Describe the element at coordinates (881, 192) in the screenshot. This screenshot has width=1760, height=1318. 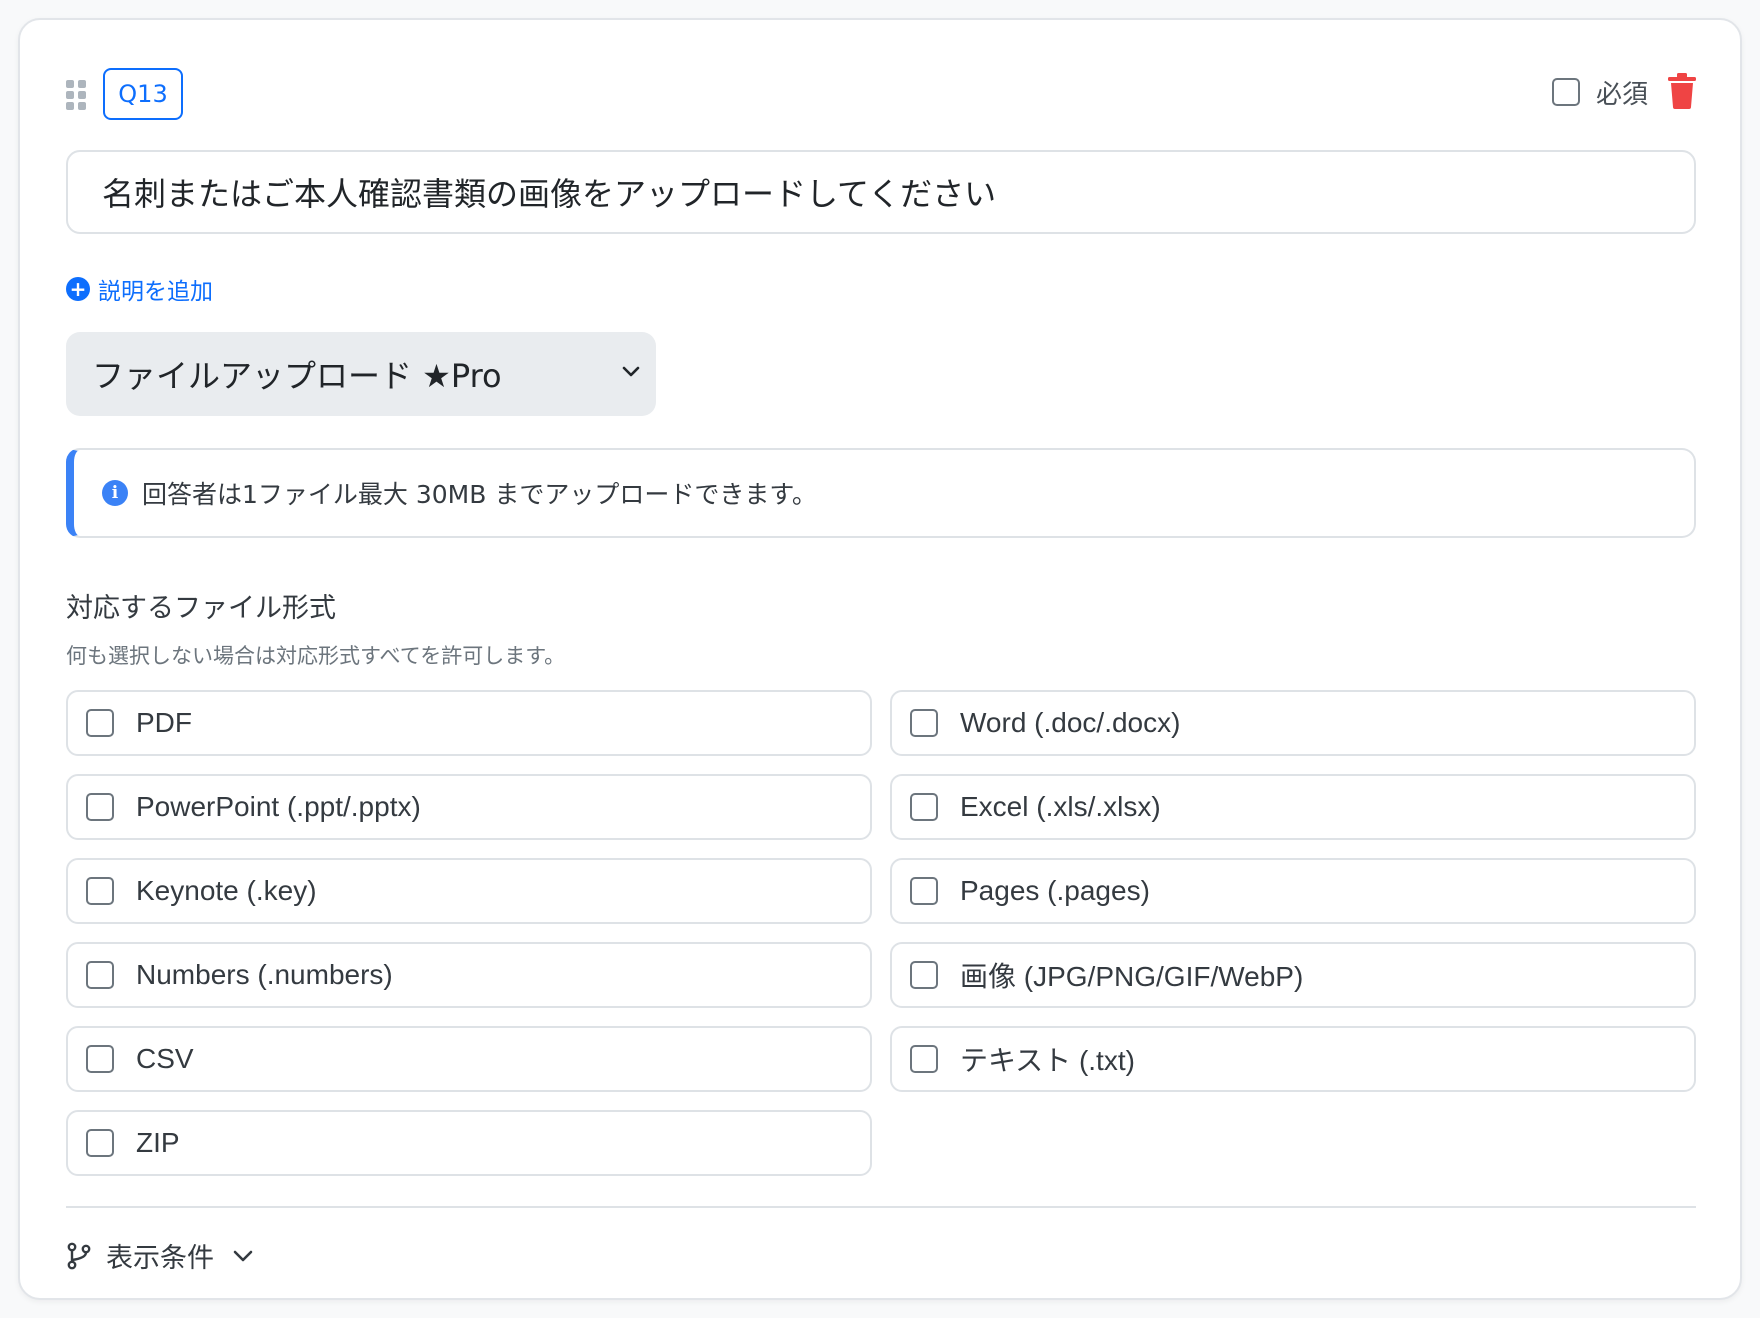
I see `question-title-input: 名刺またはご本人確認書類の画像をアップロードしてください` at that location.